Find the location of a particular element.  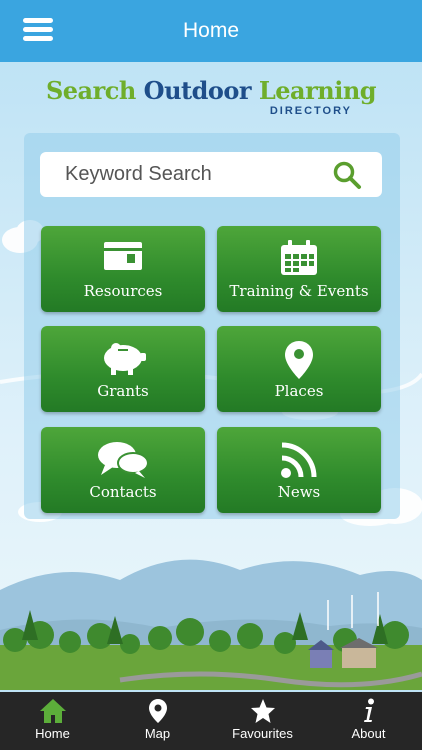

star-icon is located at coordinates (262, 711).